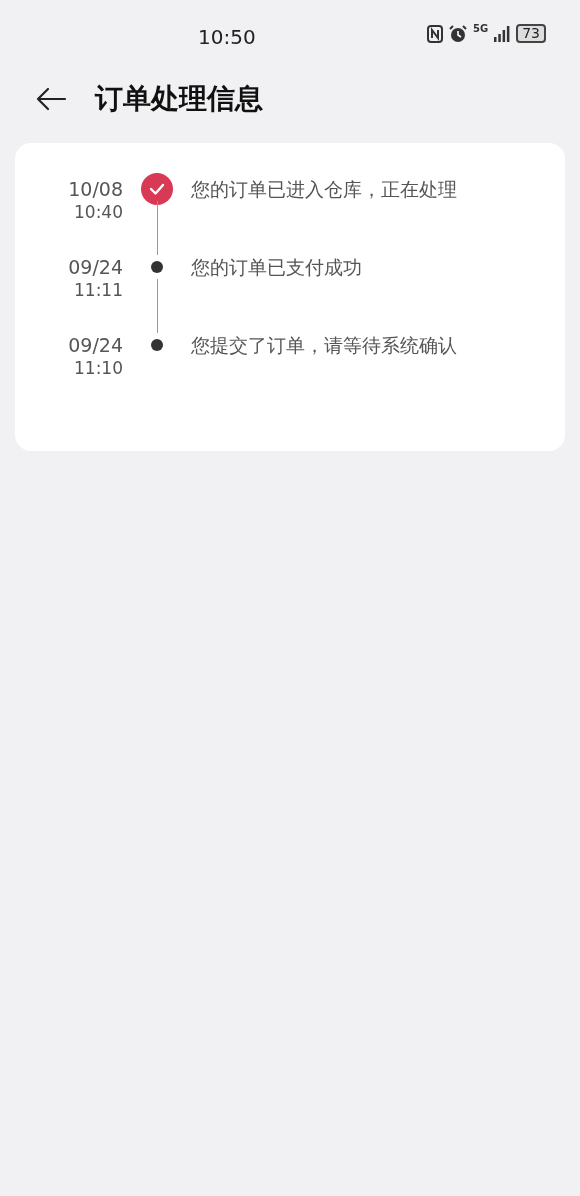  I want to click on status-time: 10:50, so click(227, 37).